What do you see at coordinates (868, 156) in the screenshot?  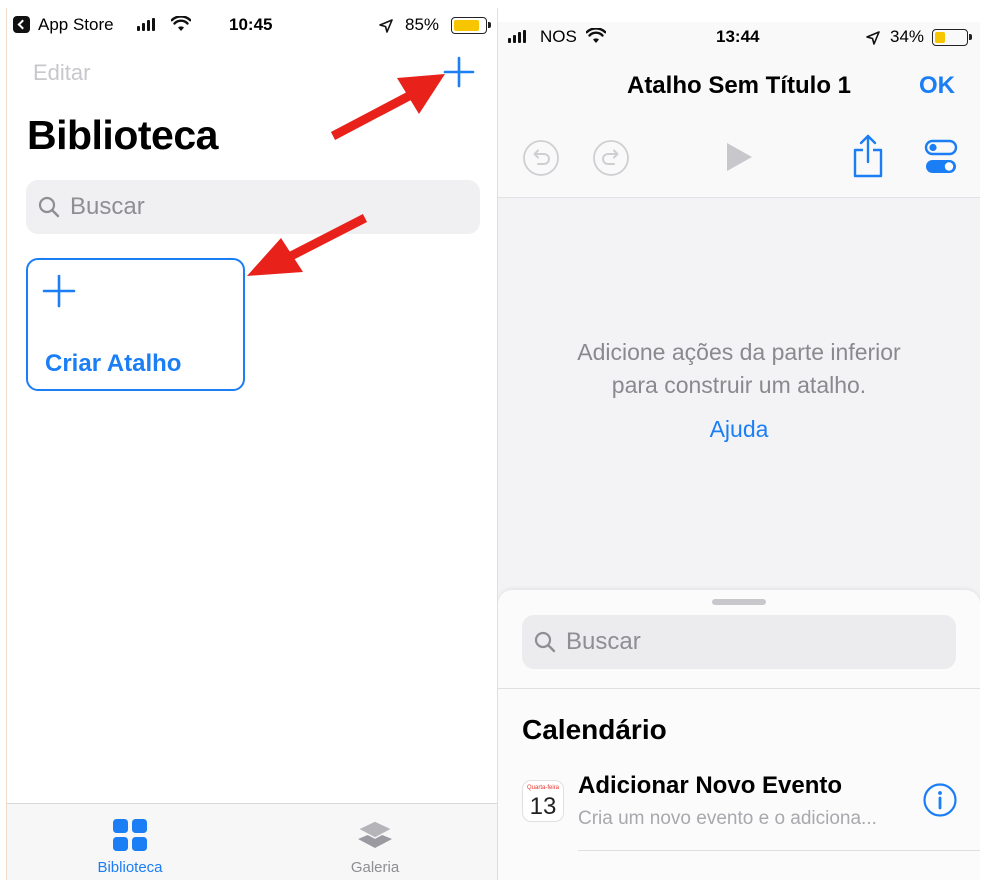 I see `share-icon` at bounding box center [868, 156].